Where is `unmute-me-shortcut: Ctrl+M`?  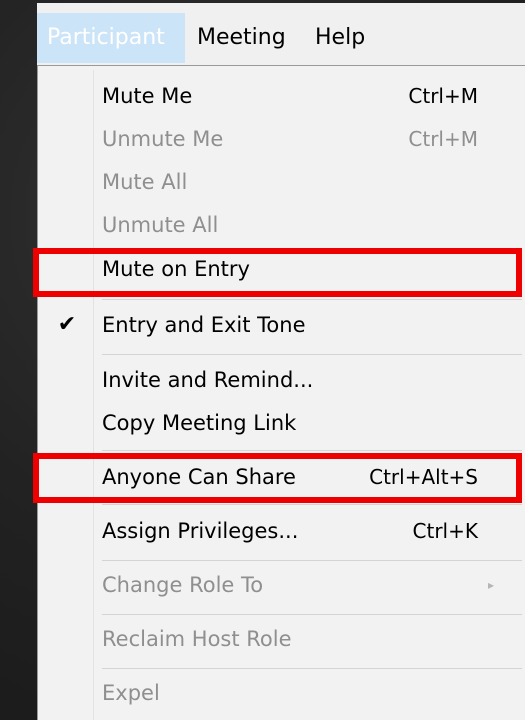 unmute-me-shortcut: Ctrl+M is located at coordinates (443, 139).